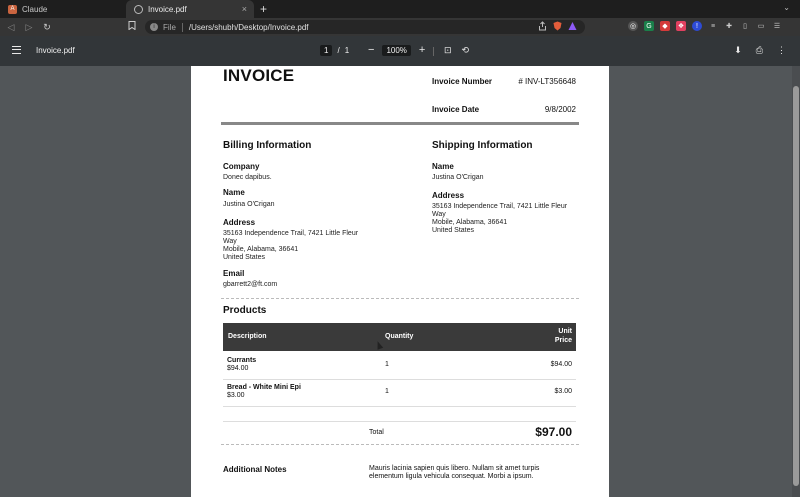  What do you see at coordinates (777, 26) in the screenshot?
I see `menu-icon: ☰` at bounding box center [777, 26].